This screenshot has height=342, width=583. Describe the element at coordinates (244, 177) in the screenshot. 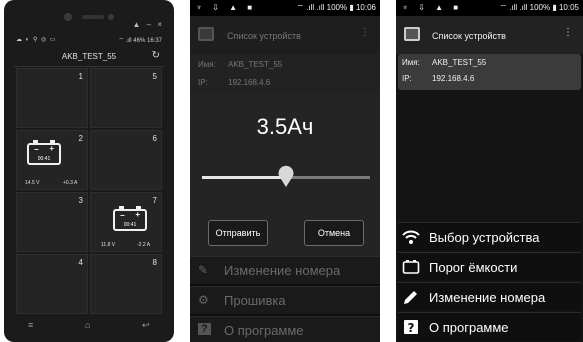

I see `slider-fill` at that location.